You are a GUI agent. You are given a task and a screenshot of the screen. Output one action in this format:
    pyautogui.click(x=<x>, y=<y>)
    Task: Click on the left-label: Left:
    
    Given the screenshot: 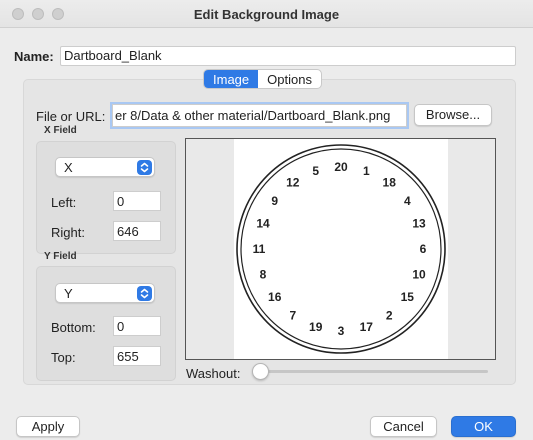 What is the action you would take?
    pyautogui.click(x=64, y=202)
    